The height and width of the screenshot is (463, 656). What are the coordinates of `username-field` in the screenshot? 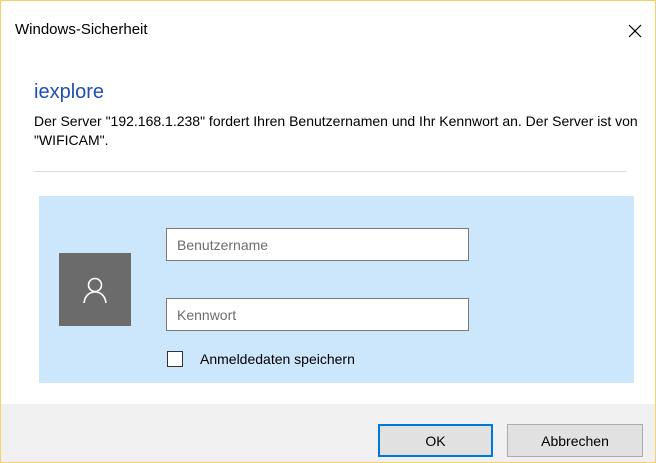 It's located at (317, 244).